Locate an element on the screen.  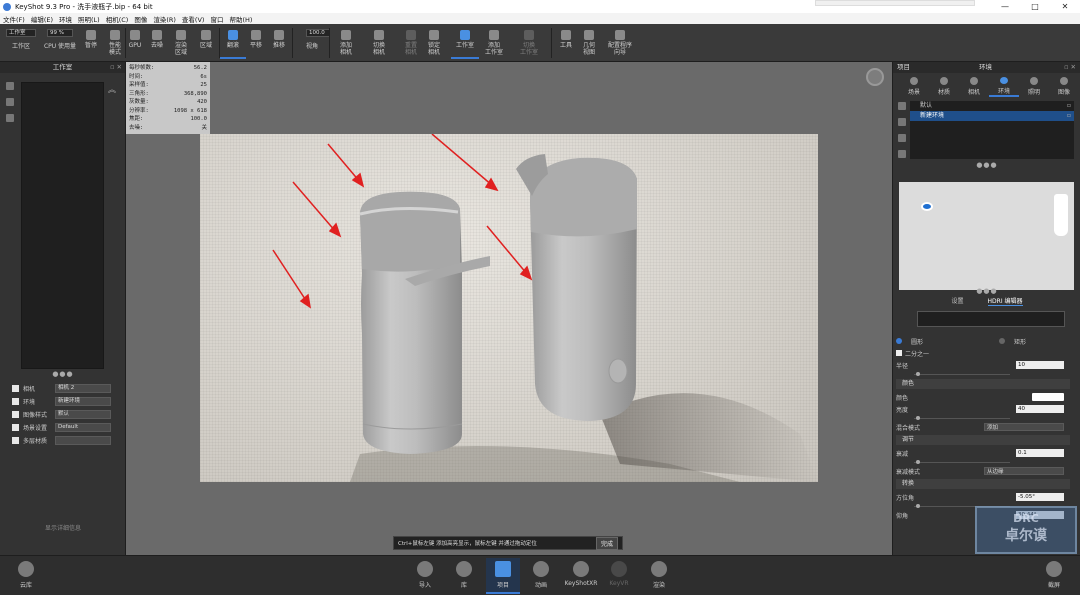
menu-image: 图像 is located at coordinates (140, 19).